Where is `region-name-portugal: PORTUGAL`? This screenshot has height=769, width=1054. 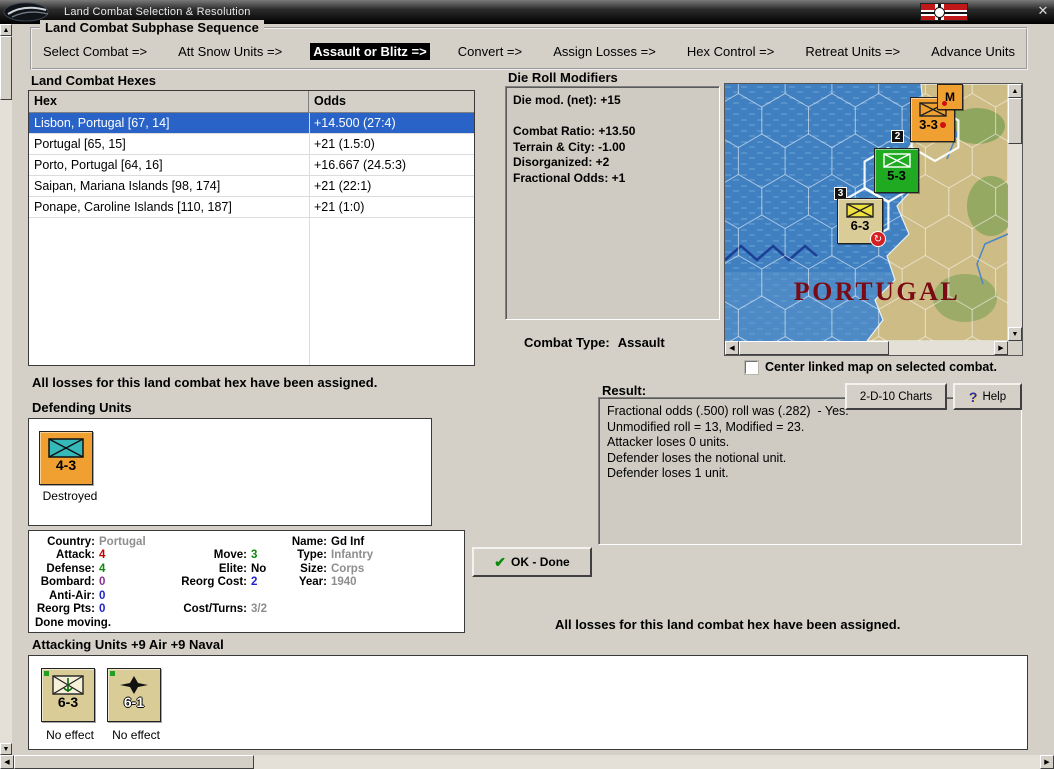 region-name-portugal: PORTUGAL is located at coordinates (877, 291).